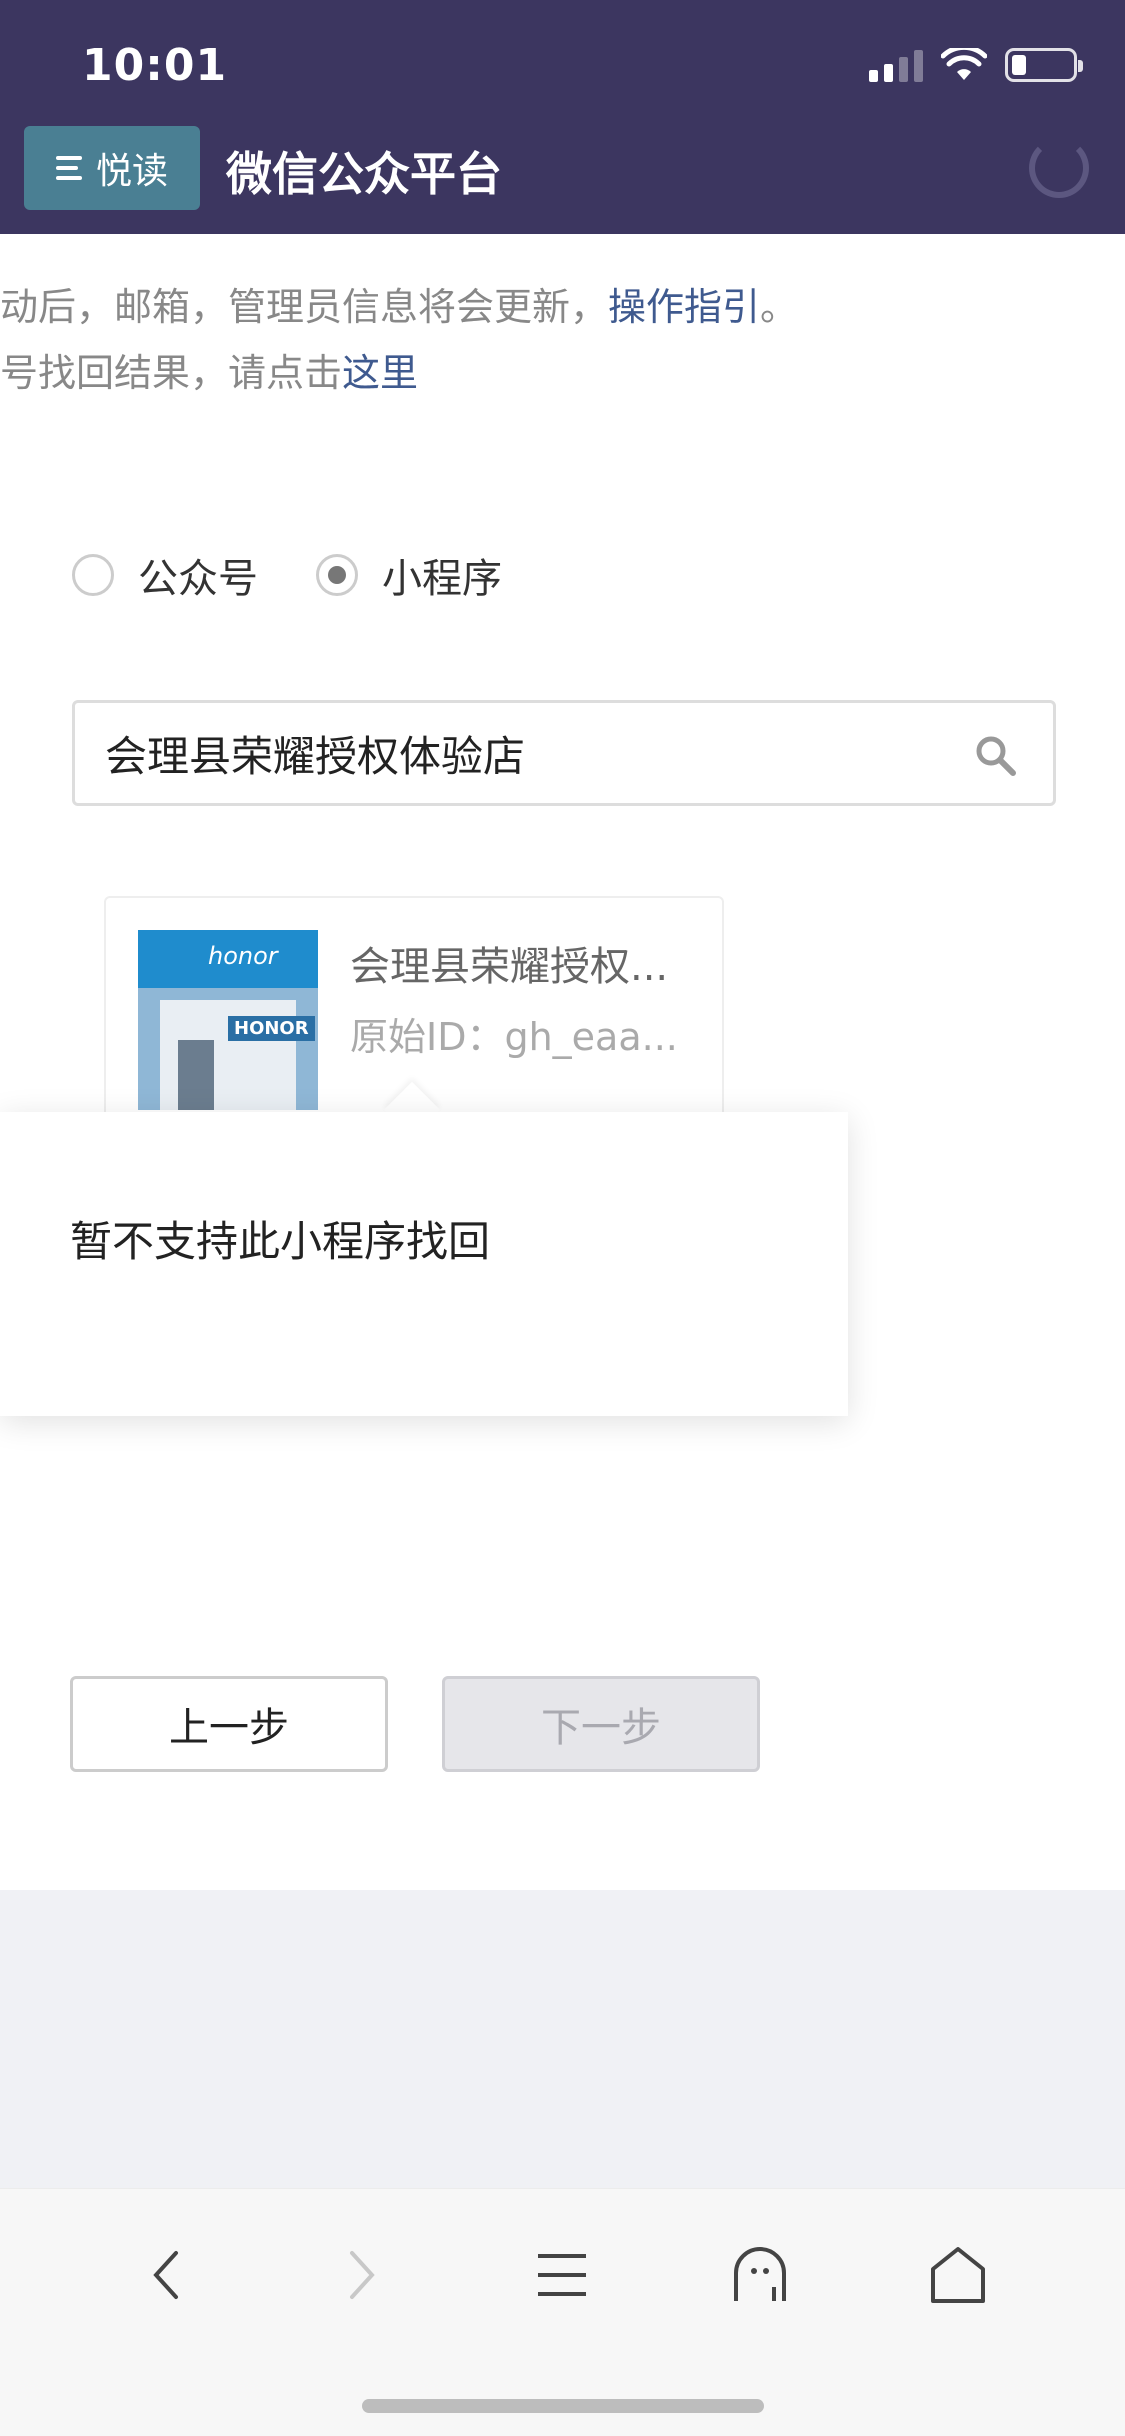  Describe the element at coordinates (1059, 168) in the screenshot. I see `refresh-icon` at that location.